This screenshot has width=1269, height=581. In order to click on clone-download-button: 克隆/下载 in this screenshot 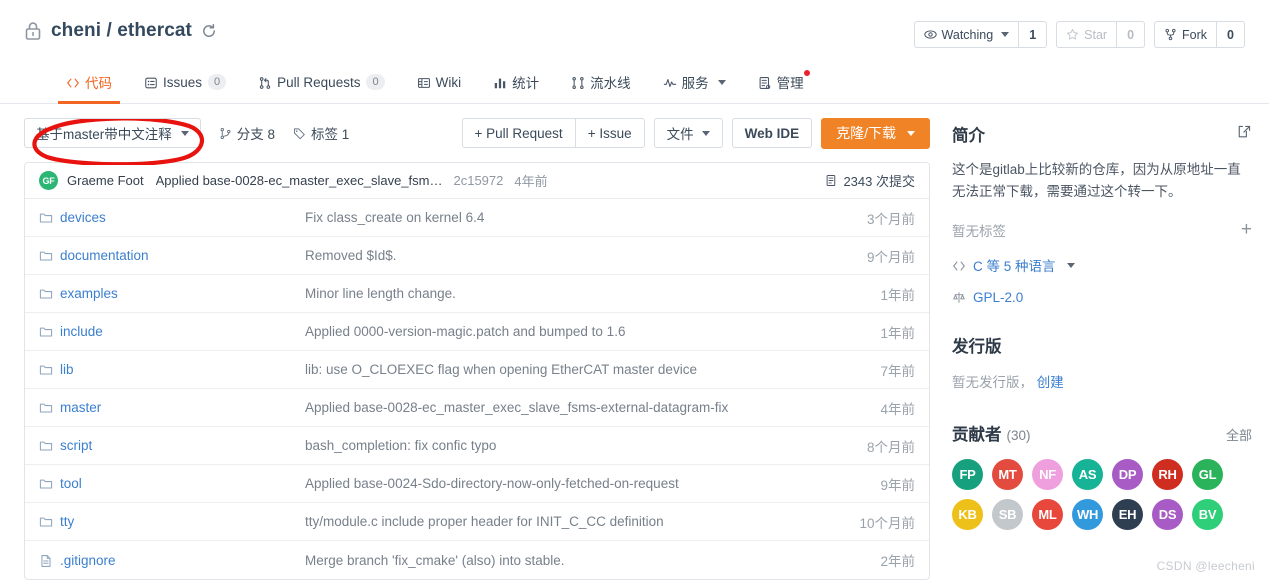, I will do `click(875, 133)`.